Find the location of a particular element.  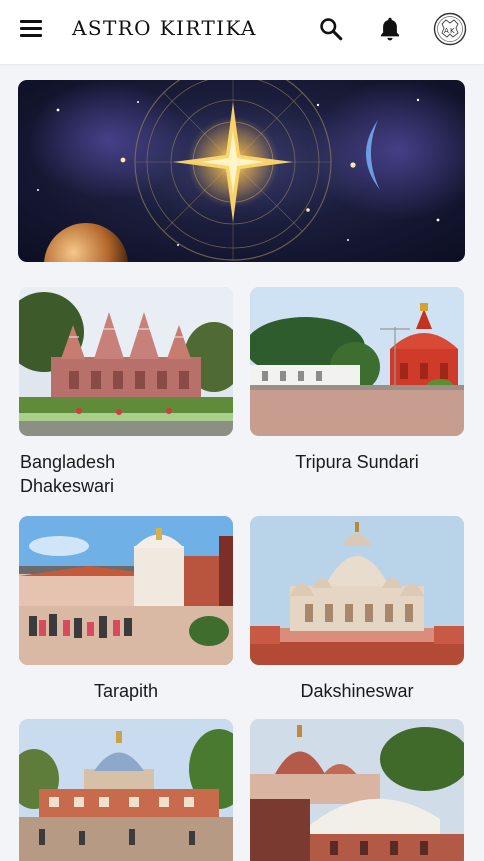

svg-text: A is located at coordinates (446, 31).